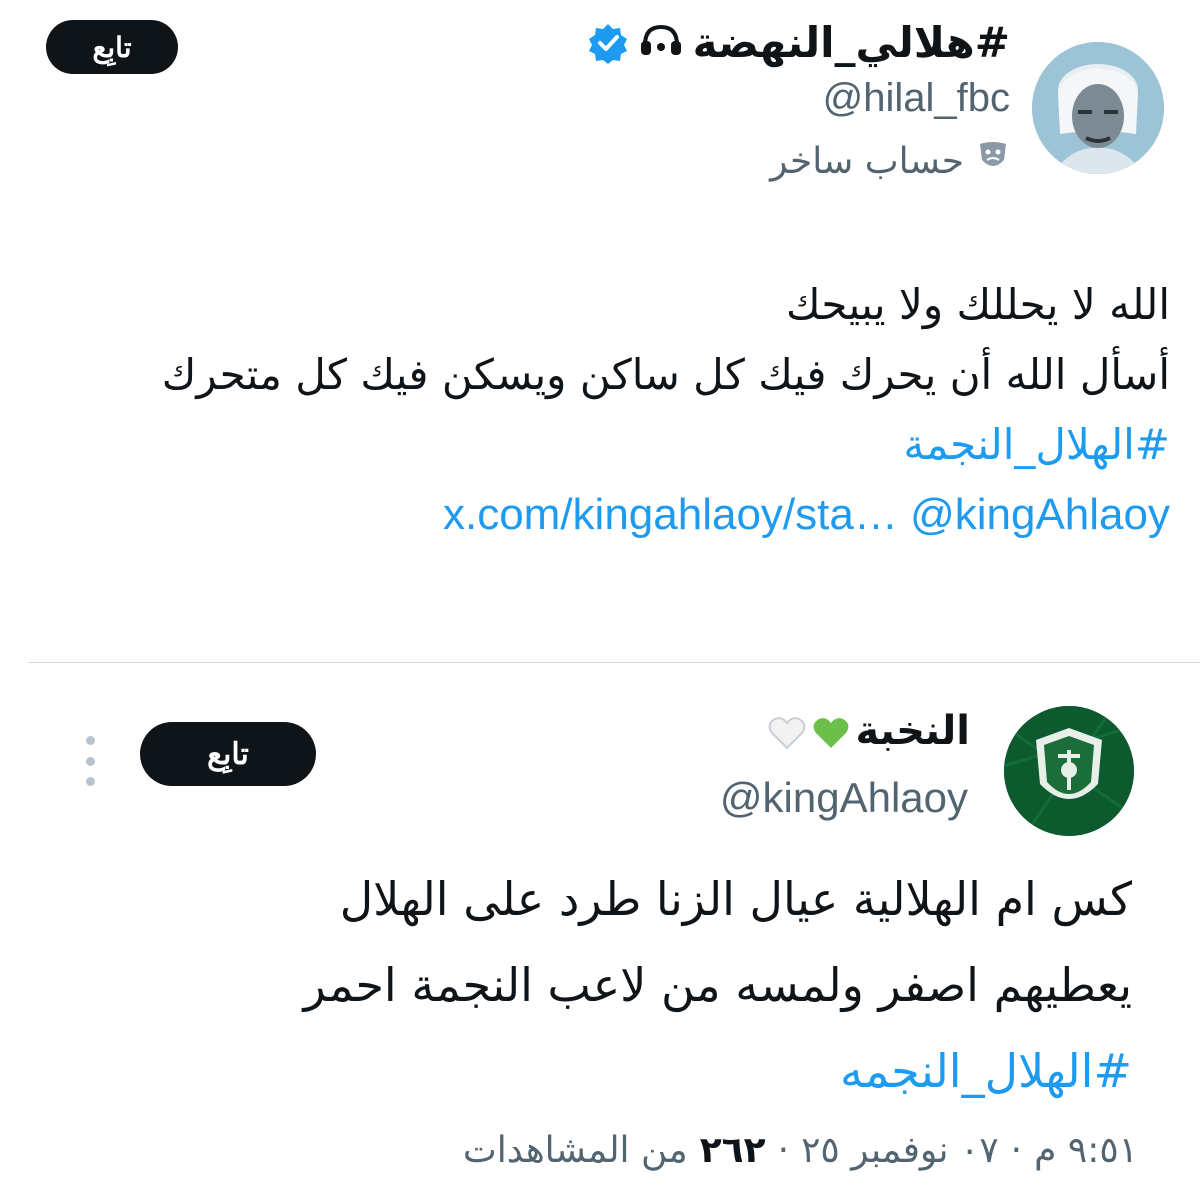 This screenshot has height=1189, width=1200. I want to click on headset-emoji-icon, so click(661, 42).